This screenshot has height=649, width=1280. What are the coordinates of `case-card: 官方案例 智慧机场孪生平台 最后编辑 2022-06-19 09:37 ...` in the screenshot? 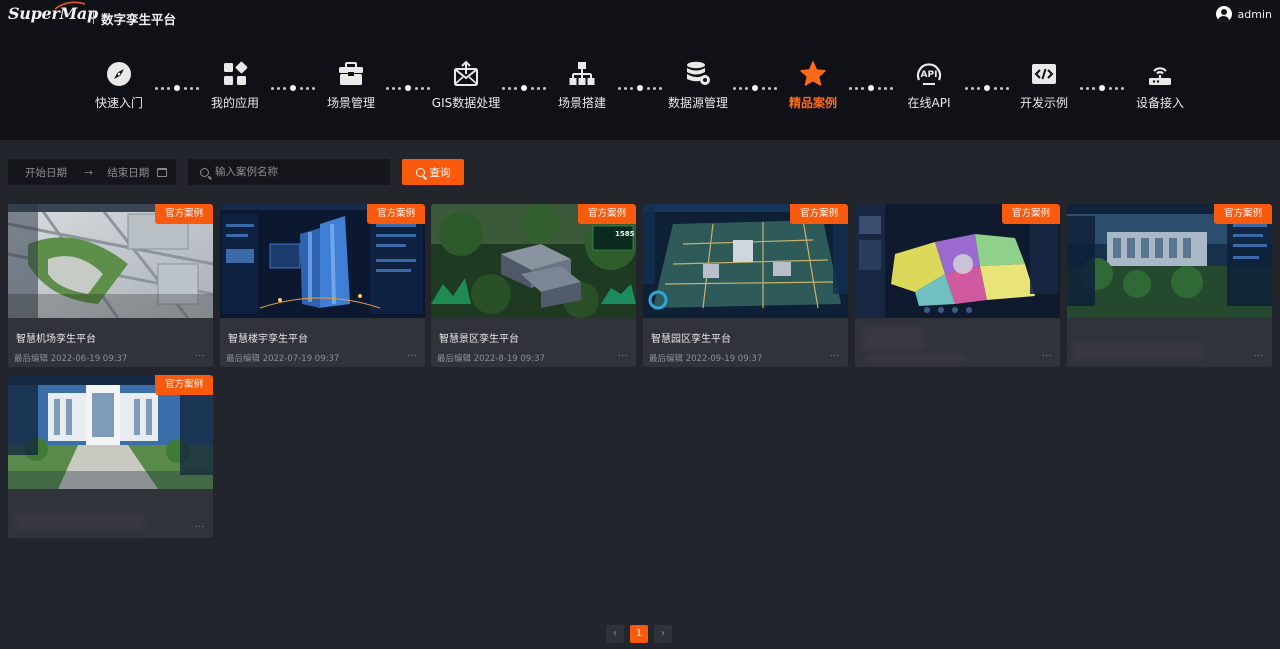 It's located at (110, 285).